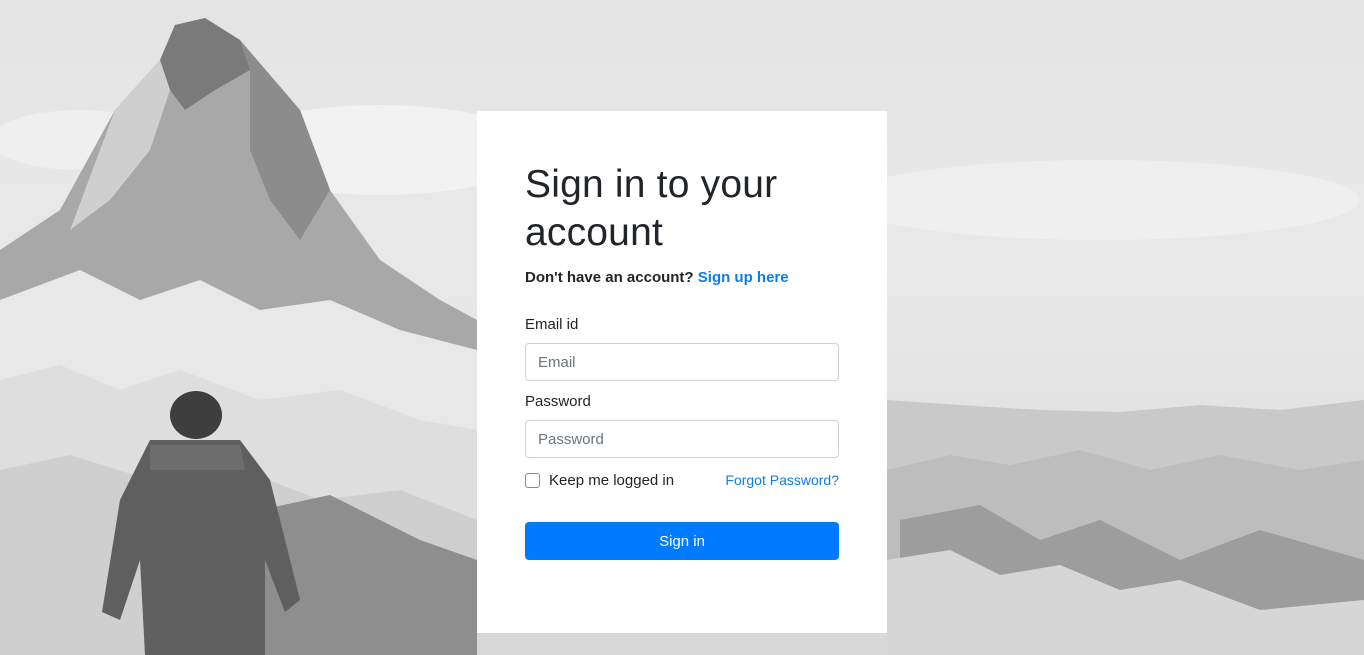 Image resolution: width=1364 pixels, height=655 pixels. Describe the element at coordinates (682, 439) in the screenshot. I see `password-field` at that location.